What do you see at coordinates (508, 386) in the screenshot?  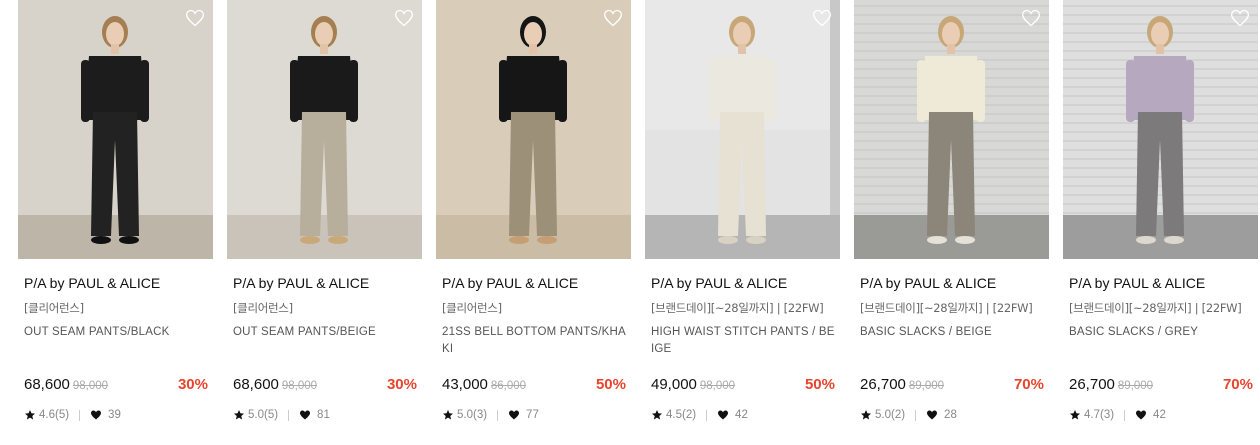 I see `original-price: 86,000` at bounding box center [508, 386].